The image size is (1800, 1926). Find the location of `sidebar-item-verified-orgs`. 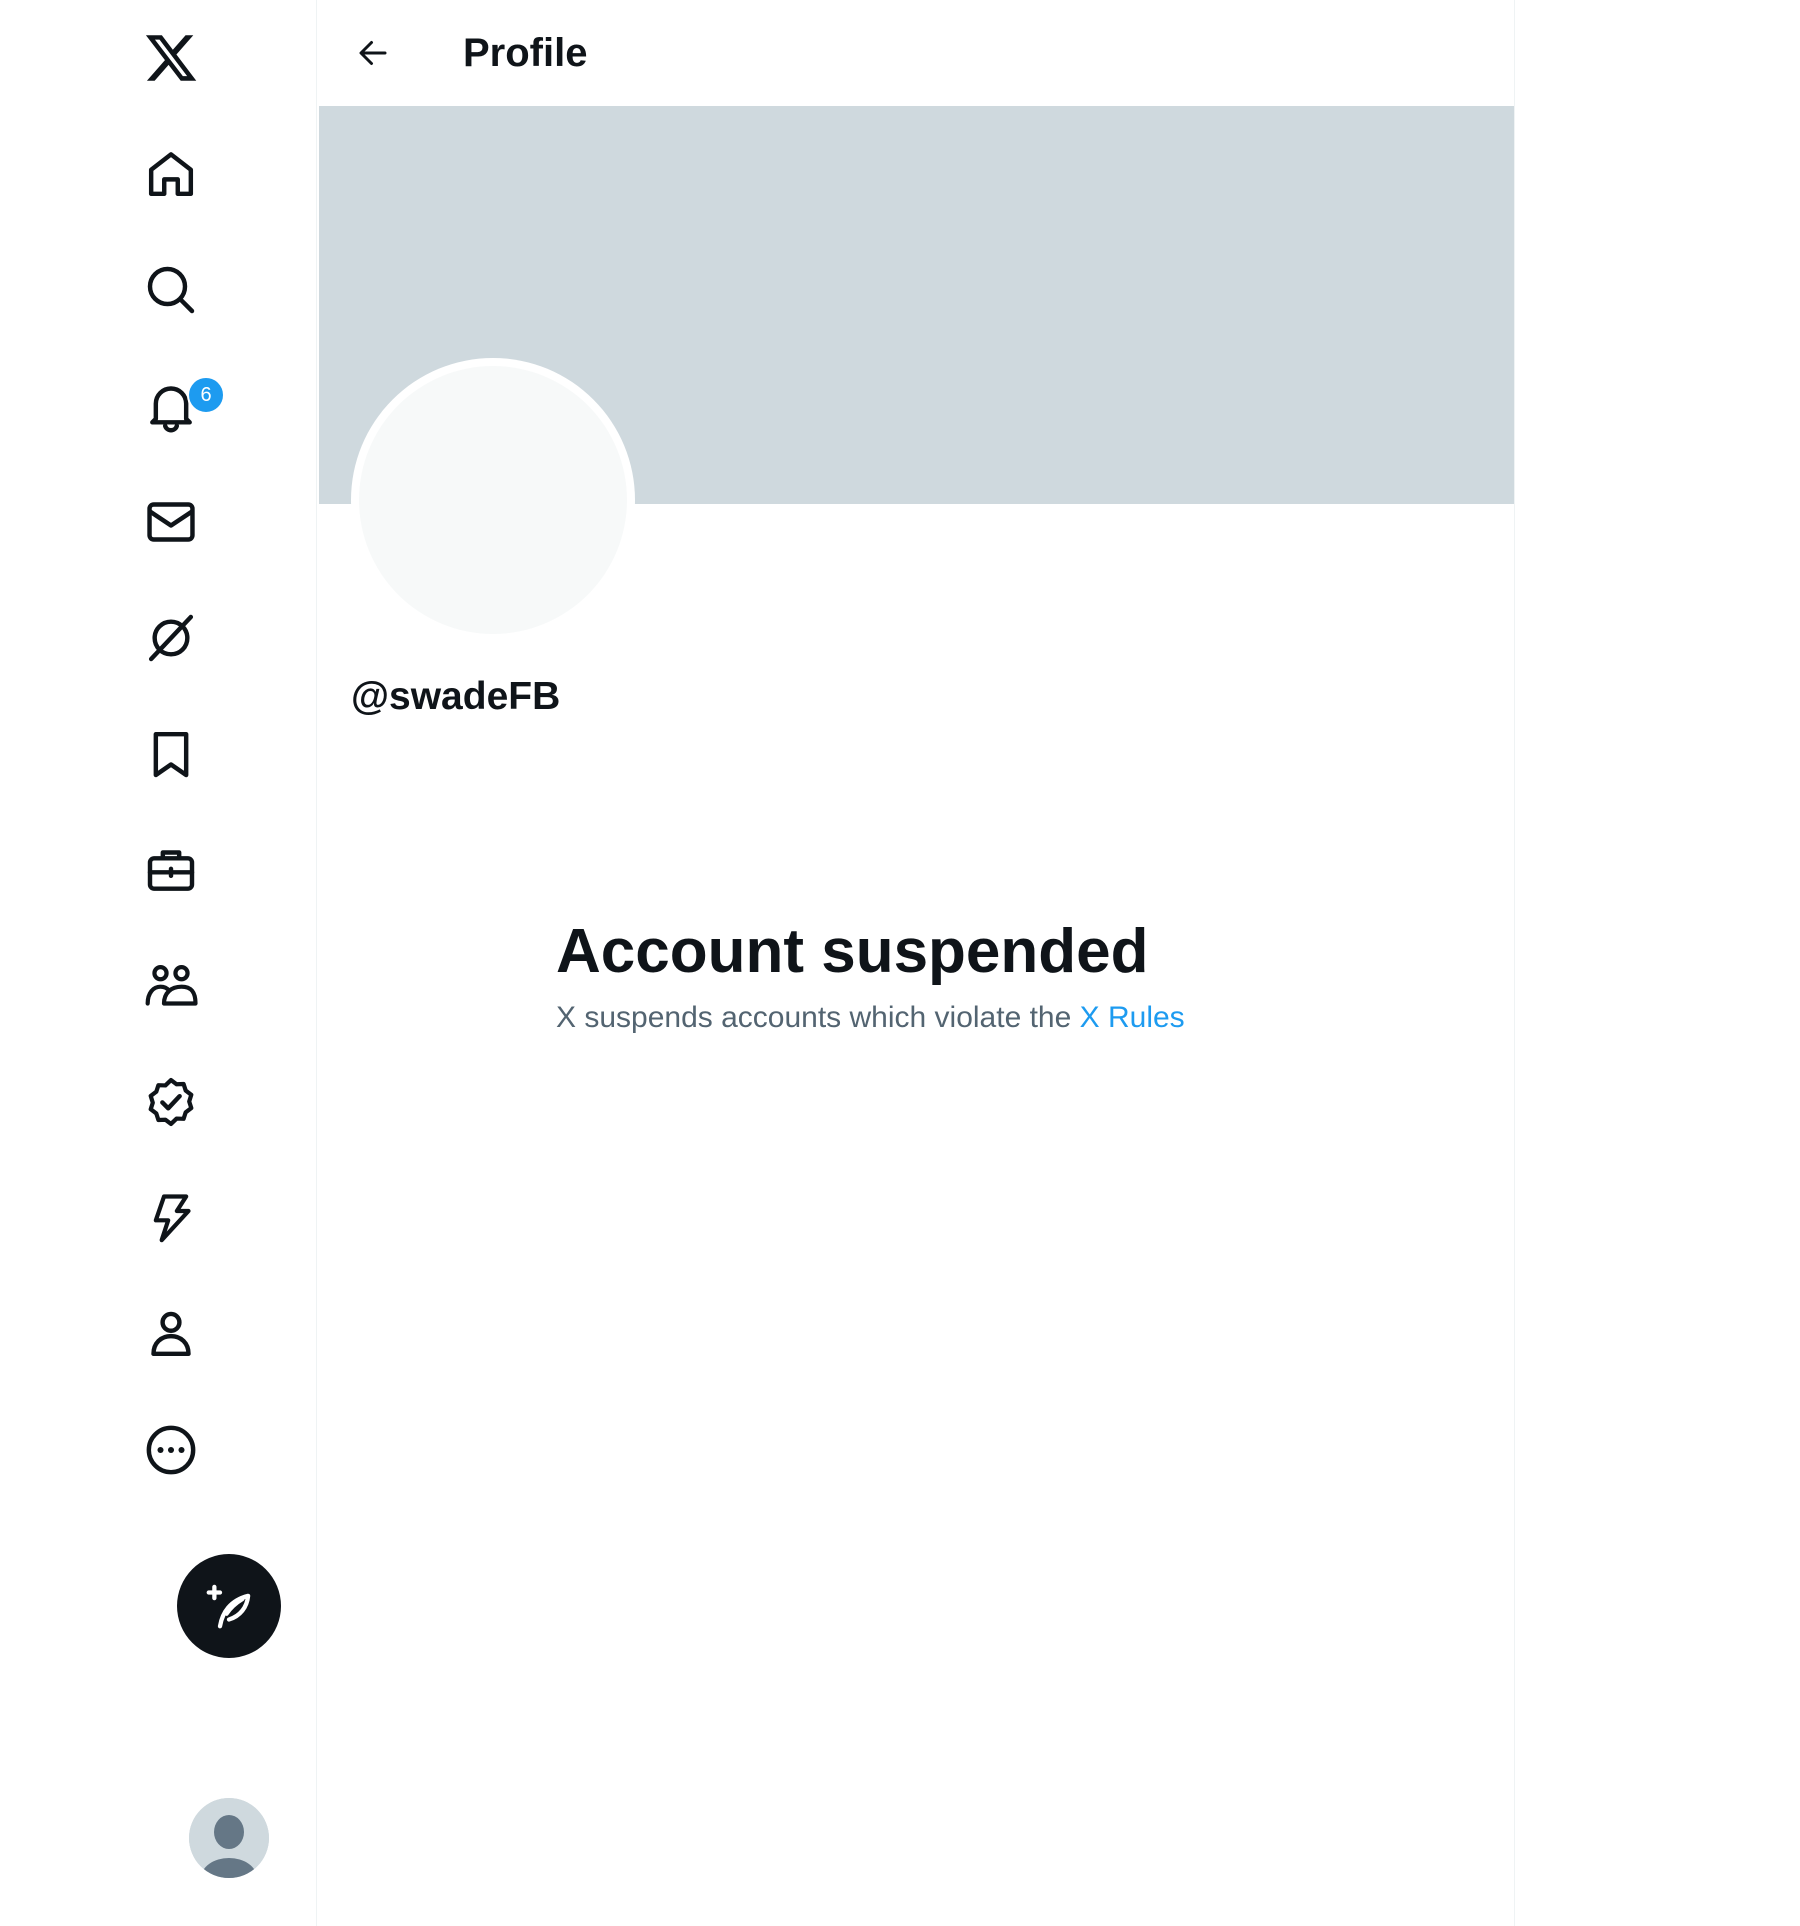

sidebar-item-verified-orgs is located at coordinates (171, 1218).